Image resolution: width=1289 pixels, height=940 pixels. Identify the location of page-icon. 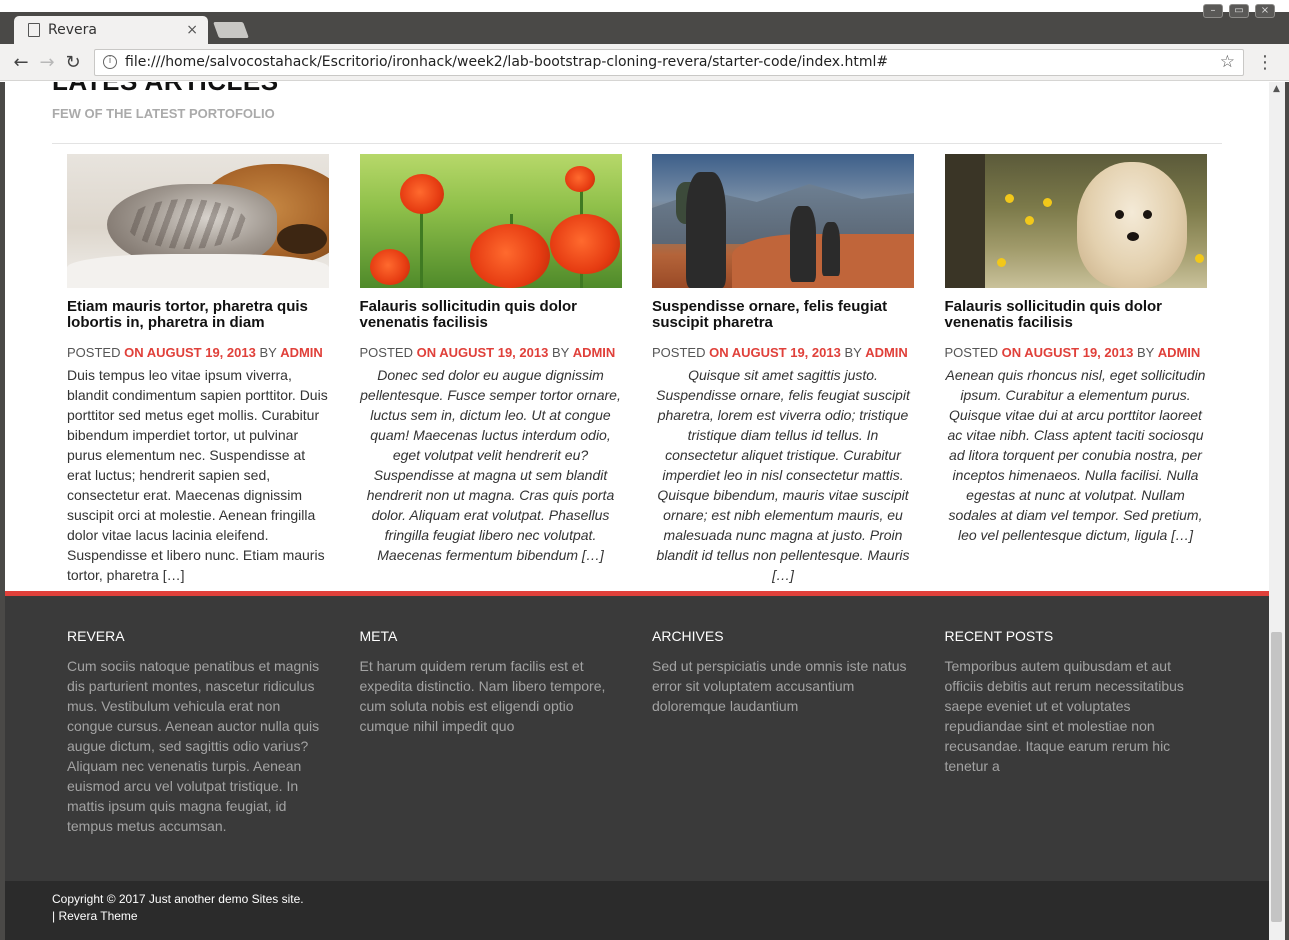
(34, 30).